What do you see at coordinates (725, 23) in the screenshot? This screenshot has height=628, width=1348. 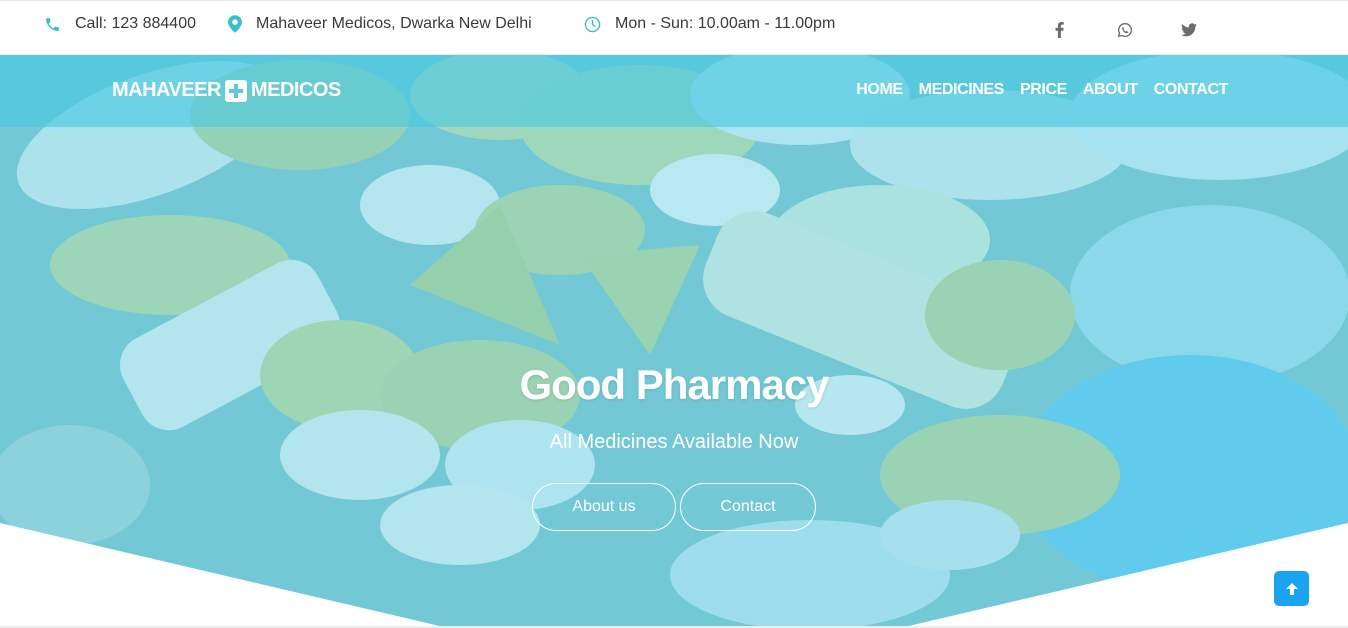 I see `hours-text: Mon - Sun: 10.00am - 11.00pm` at bounding box center [725, 23].